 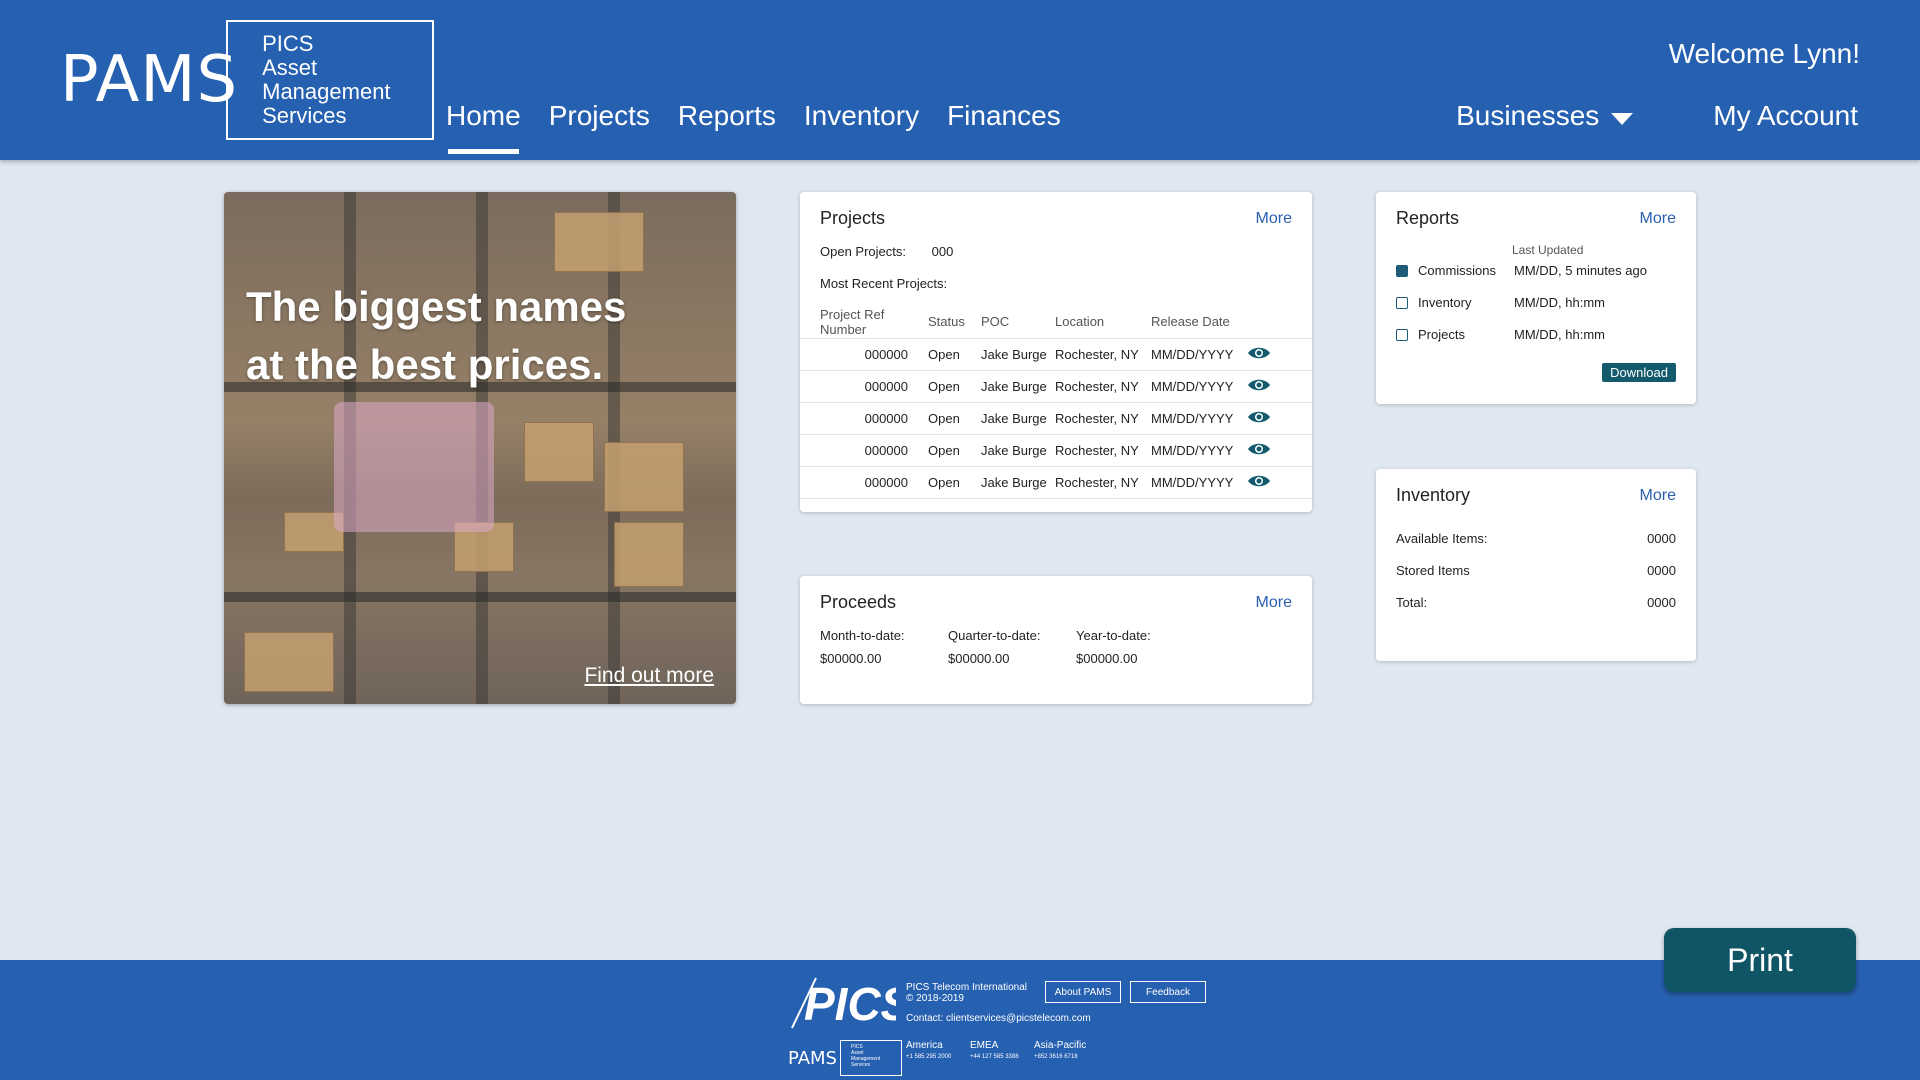 What do you see at coordinates (861, 127) in the screenshot?
I see `nav-inventory: Inventory` at bounding box center [861, 127].